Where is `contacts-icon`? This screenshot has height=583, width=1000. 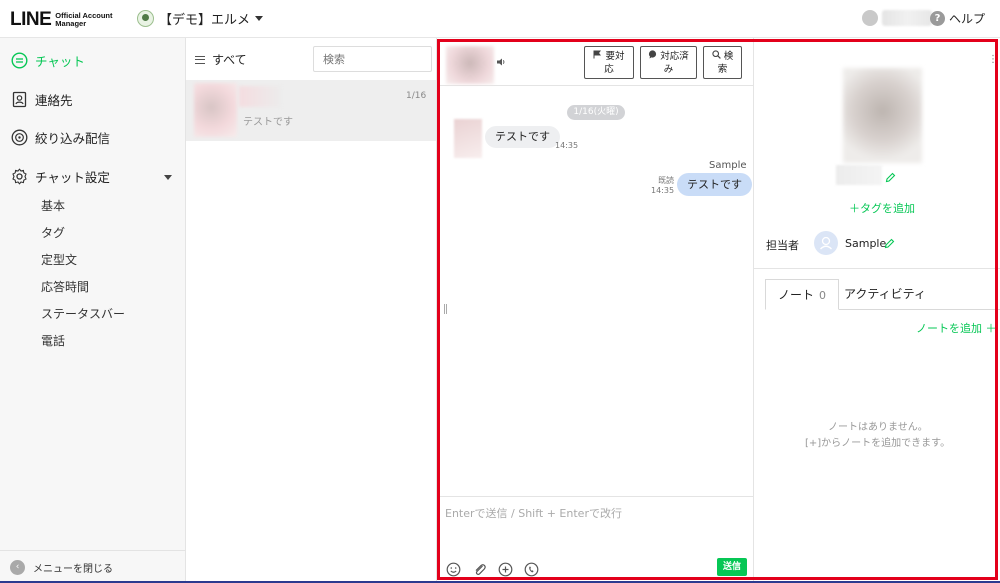 contacts-icon is located at coordinates (19, 100).